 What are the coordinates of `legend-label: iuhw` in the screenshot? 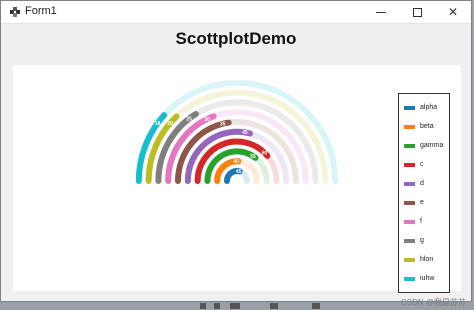 It's located at (427, 278).